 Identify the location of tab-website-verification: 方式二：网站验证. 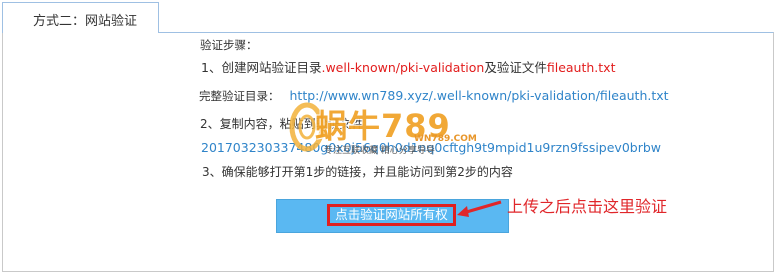
(80, 17).